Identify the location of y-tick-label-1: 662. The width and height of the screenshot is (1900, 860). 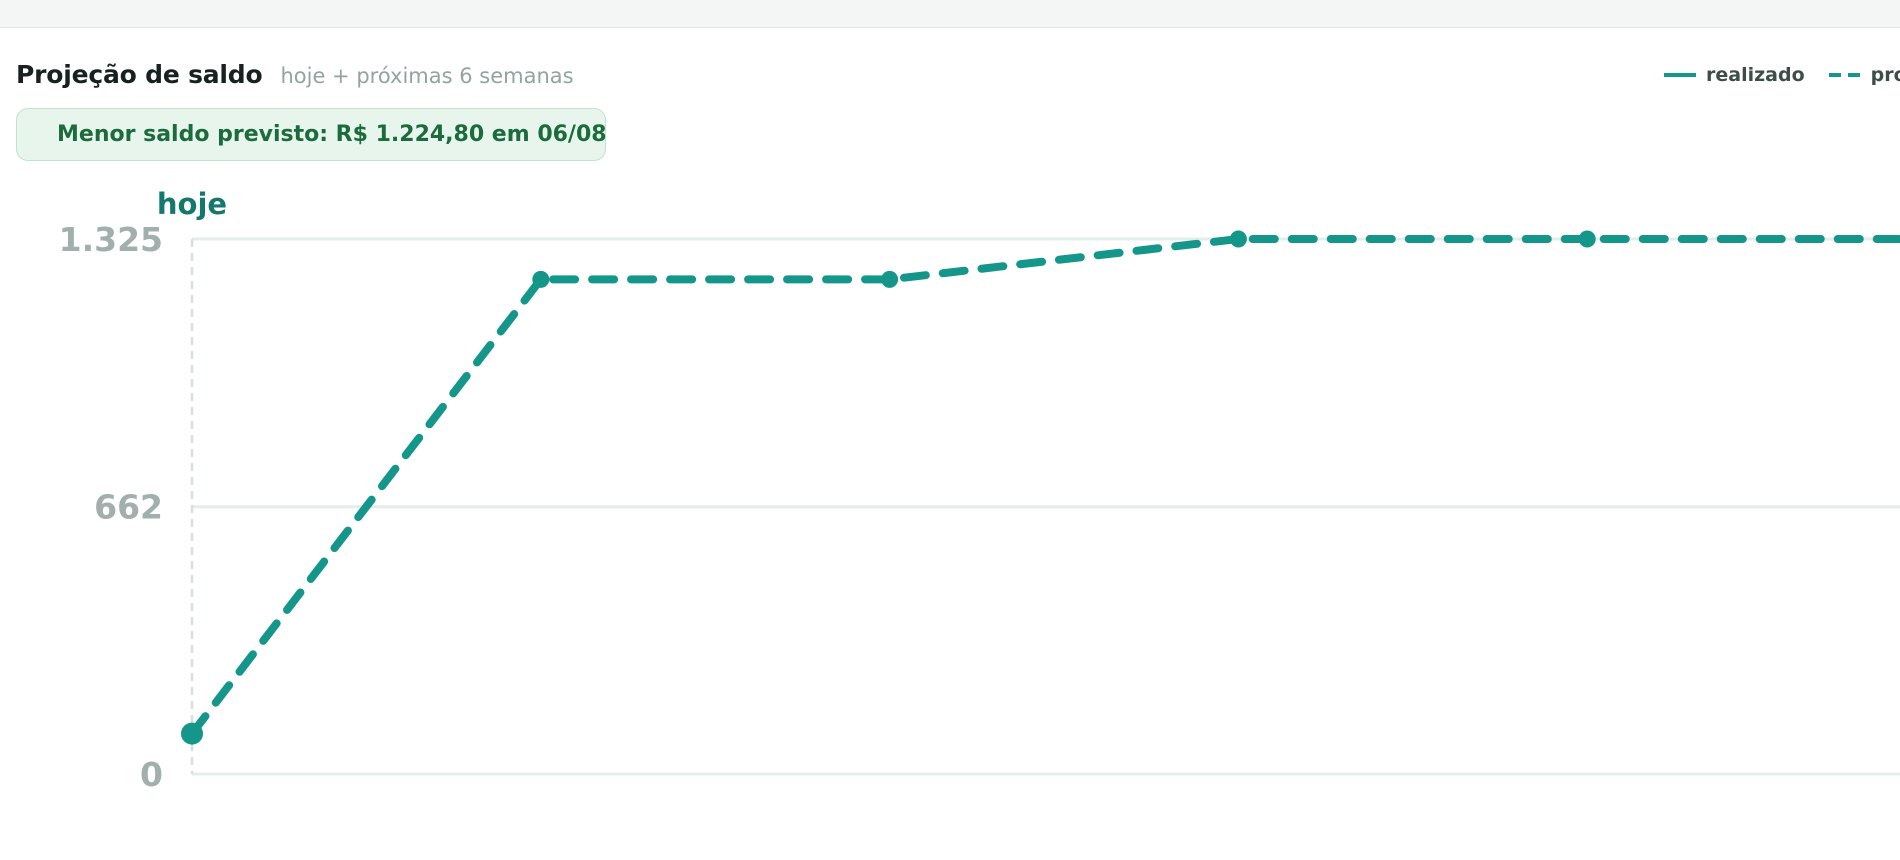
(128, 507).